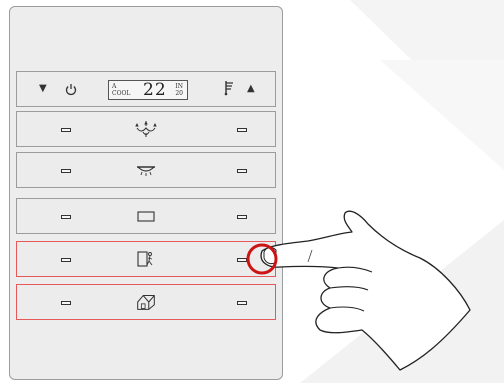 The width and height of the screenshot is (504, 383). Describe the element at coordinates (242, 130) in the screenshot. I see `row-1-right-led` at that location.